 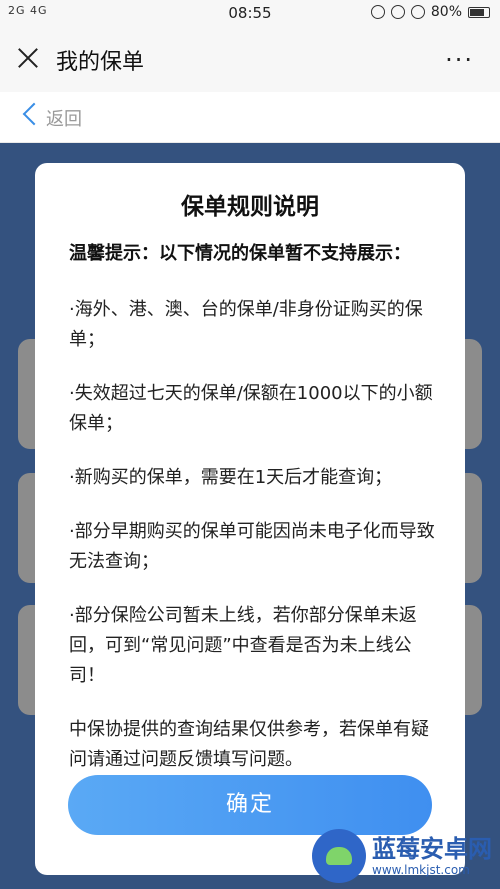 I want to click on back-row: 返回, so click(x=250, y=117).